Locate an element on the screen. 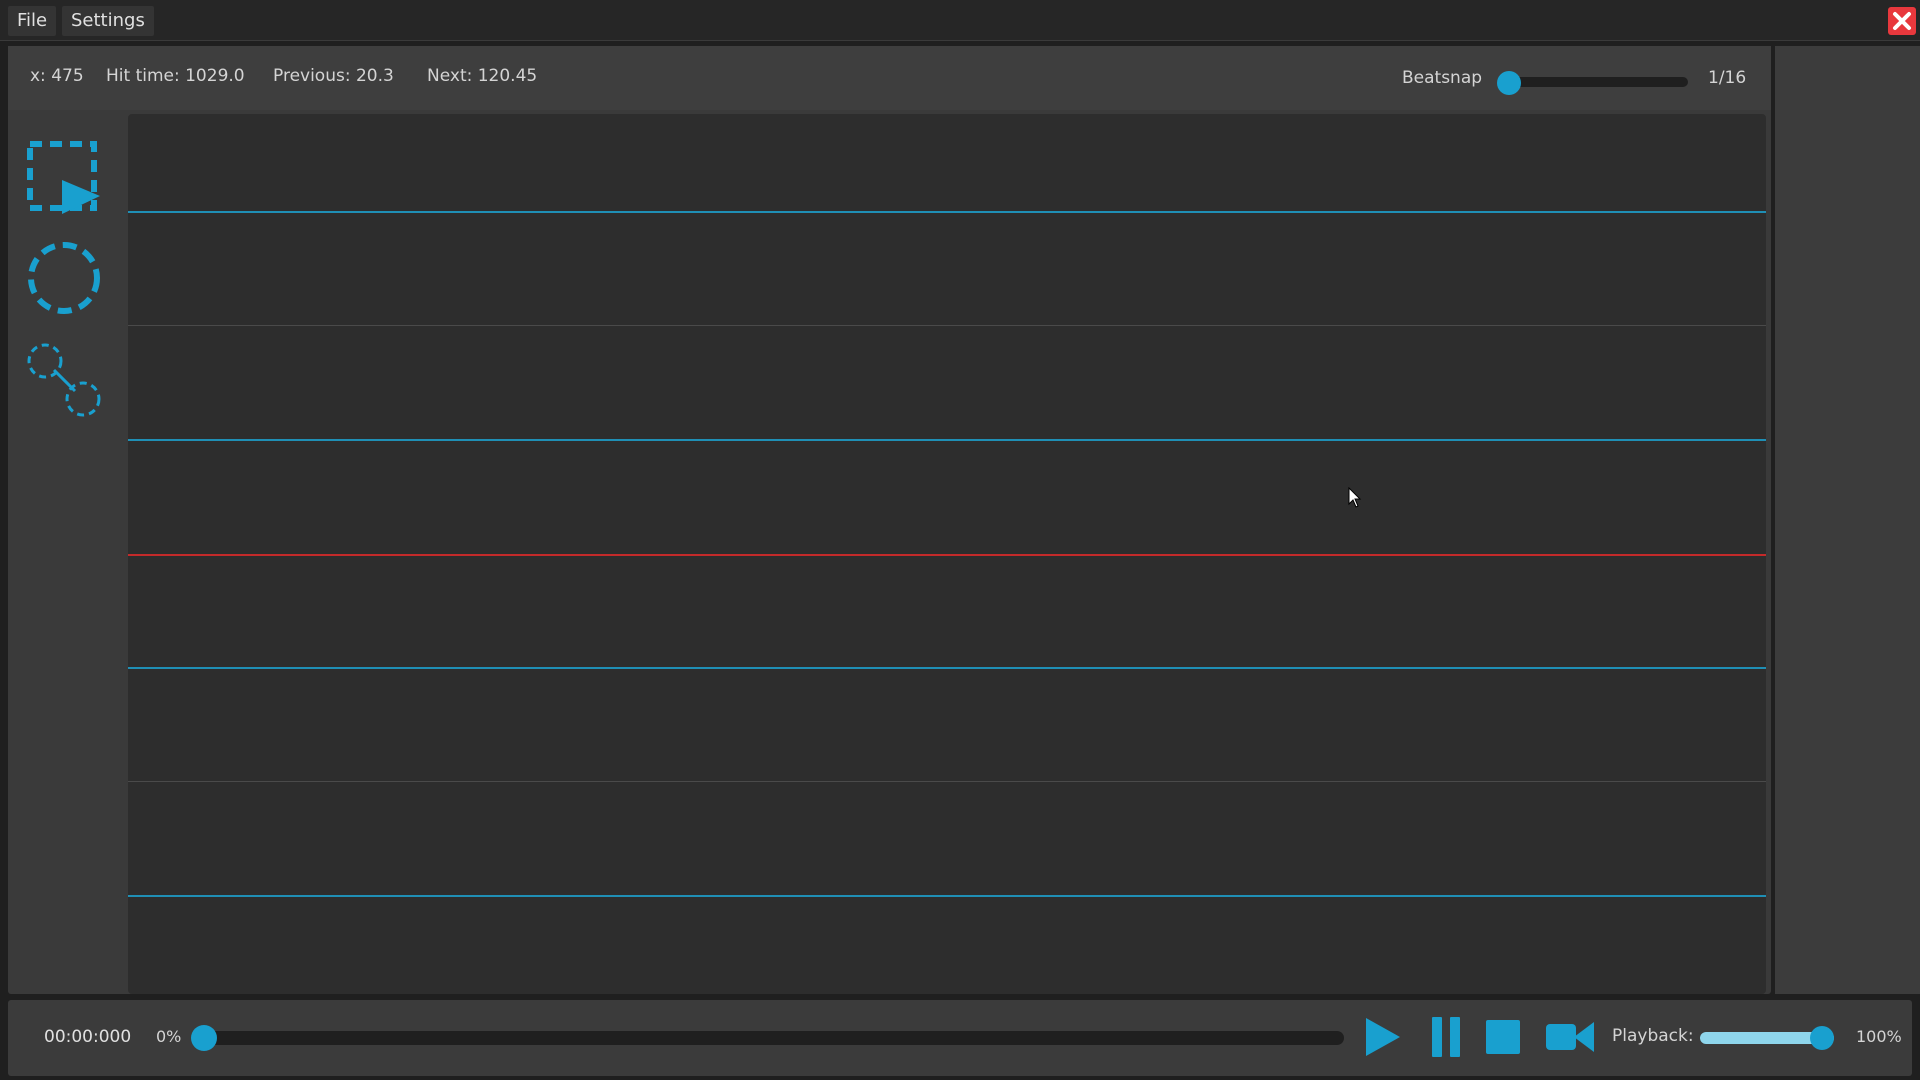  tool-palette is located at coordinates (65, 552).